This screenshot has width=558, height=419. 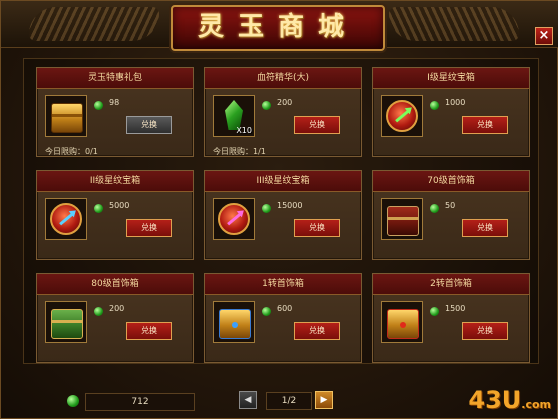 What do you see at coordinates (451, 318) in the screenshot?
I see `shop-item-card: 2转首饰箱 1500 兑换` at bounding box center [451, 318].